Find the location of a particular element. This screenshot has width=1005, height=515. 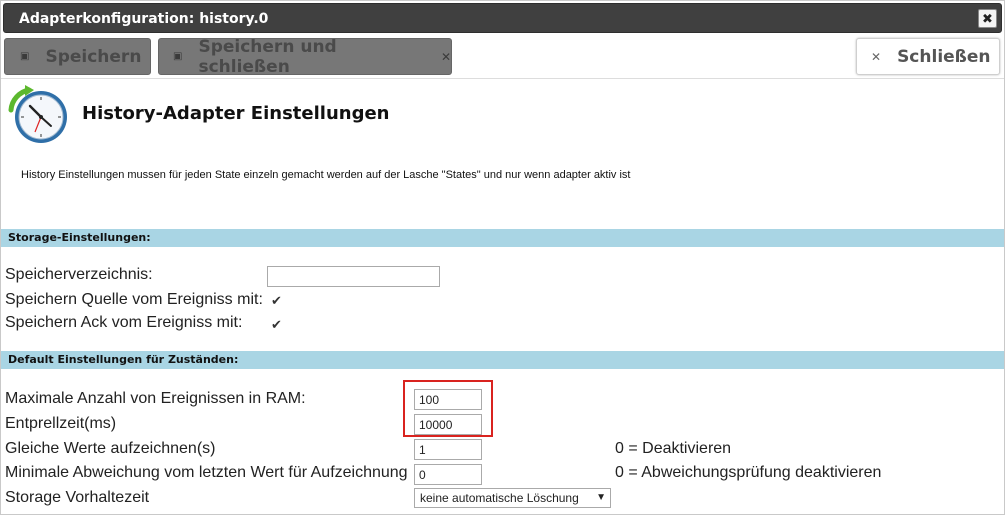

clock-icon is located at coordinates (37, 114).